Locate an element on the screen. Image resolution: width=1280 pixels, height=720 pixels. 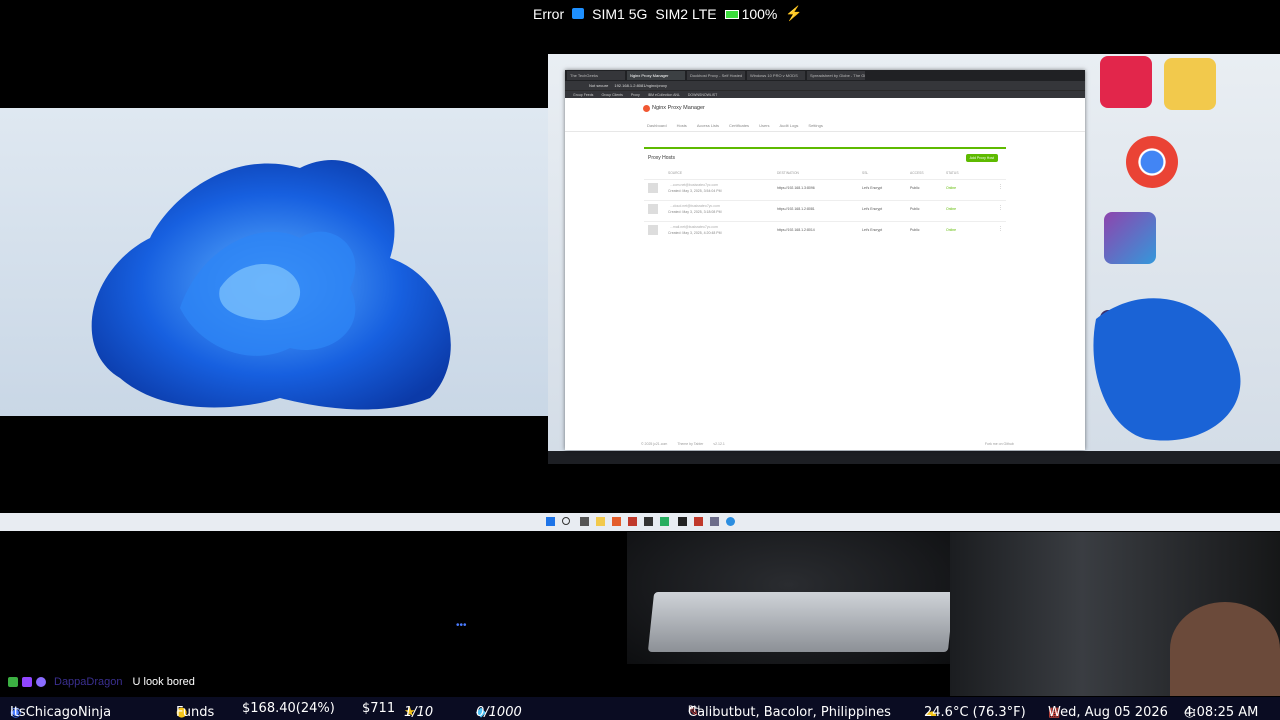
signal-icon is located at coordinates (578, 13).